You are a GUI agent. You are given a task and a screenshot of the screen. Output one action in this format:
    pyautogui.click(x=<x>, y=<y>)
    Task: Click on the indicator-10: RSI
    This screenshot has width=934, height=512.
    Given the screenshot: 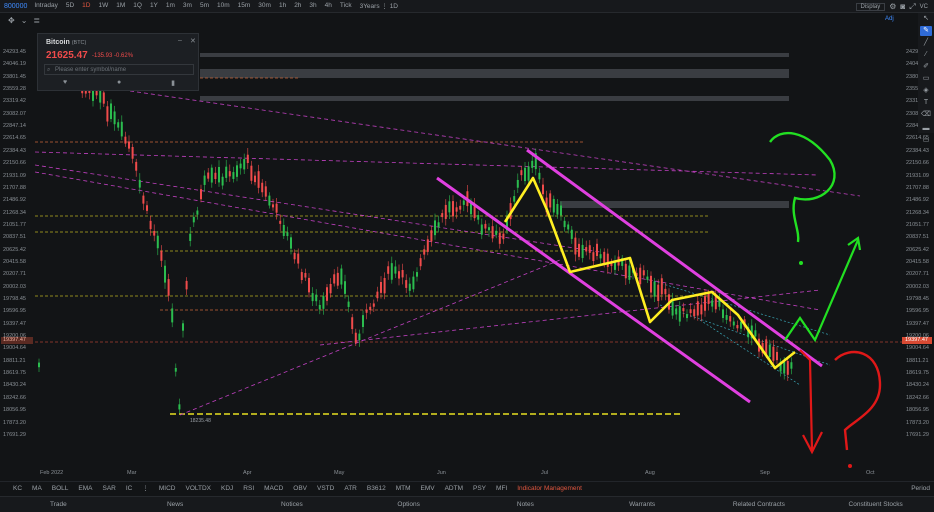 What is the action you would take?
    pyautogui.click(x=248, y=488)
    